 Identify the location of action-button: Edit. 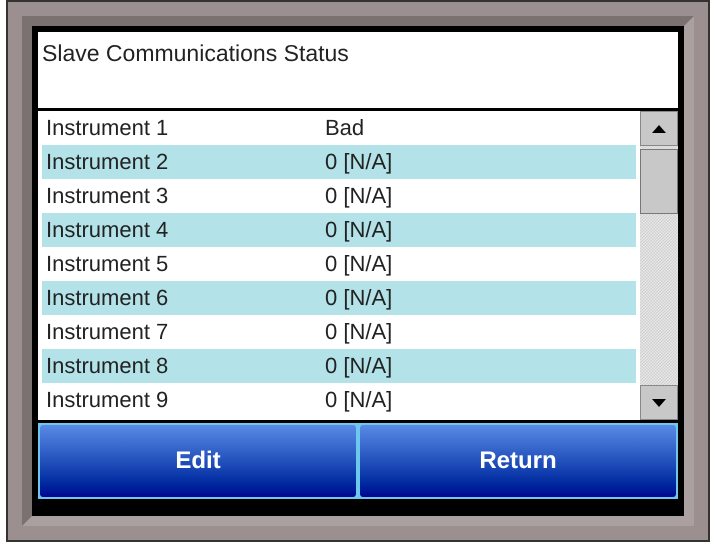
(198, 461).